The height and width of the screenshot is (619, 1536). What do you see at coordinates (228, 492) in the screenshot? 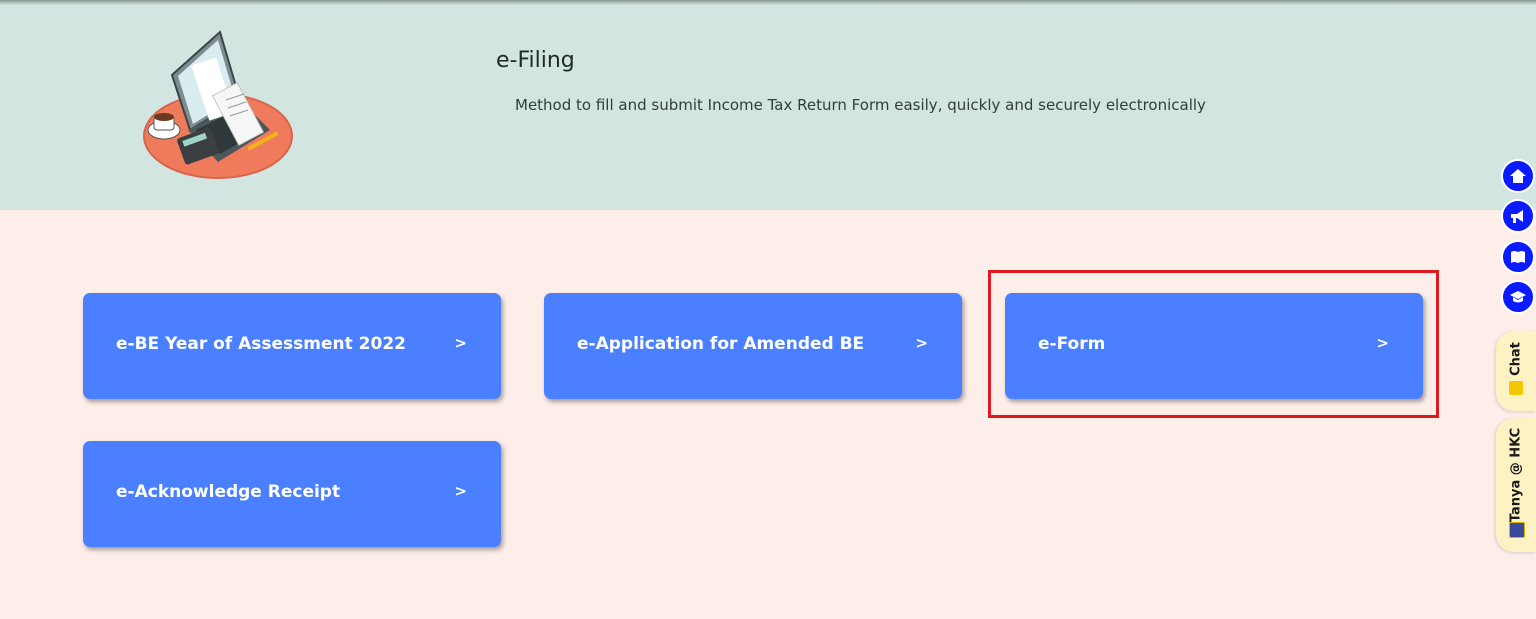
I see `card-label: e-Acknowledge Receipt` at bounding box center [228, 492].